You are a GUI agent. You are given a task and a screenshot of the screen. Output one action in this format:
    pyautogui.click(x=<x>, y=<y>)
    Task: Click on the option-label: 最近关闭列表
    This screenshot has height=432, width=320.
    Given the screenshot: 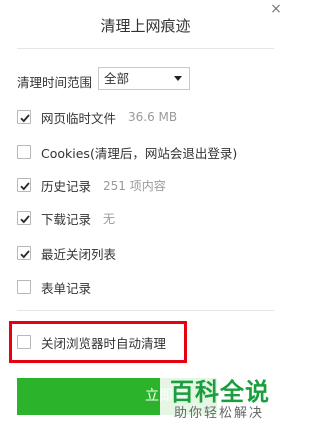 What is the action you would take?
    pyautogui.click(x=79, y=254)
    